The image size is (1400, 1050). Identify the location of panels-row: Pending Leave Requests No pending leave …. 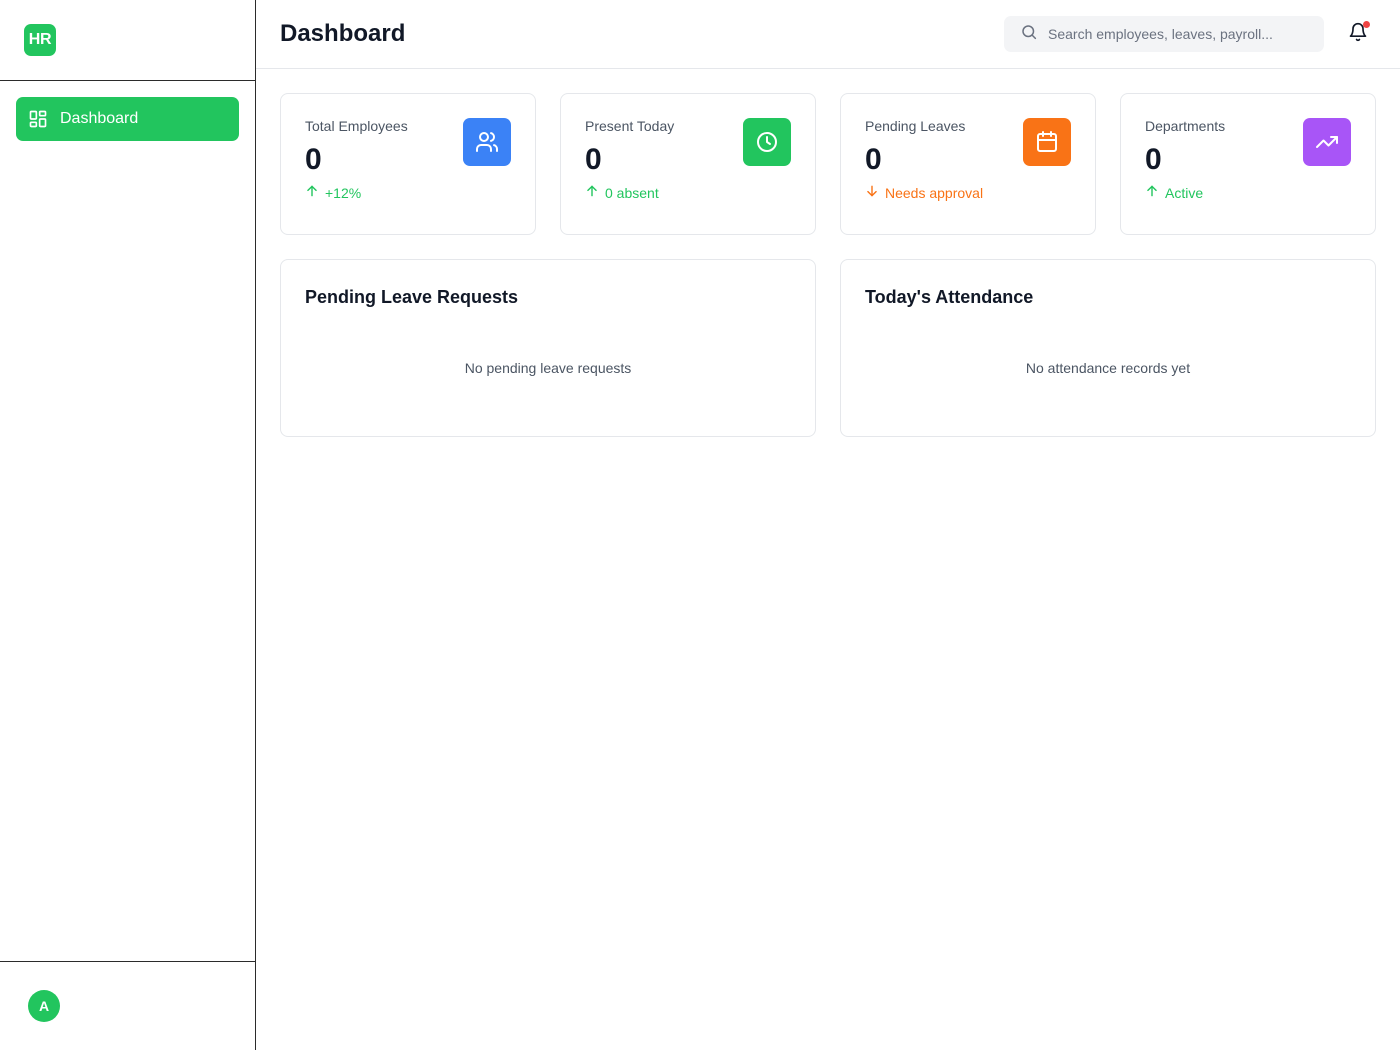
(828, 348).